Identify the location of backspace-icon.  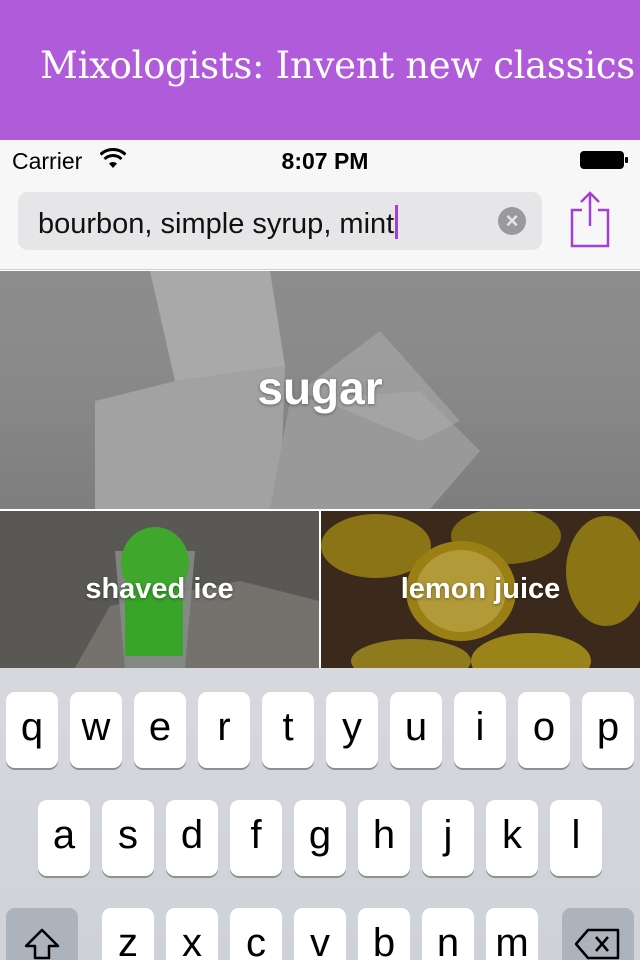
(597, 944).